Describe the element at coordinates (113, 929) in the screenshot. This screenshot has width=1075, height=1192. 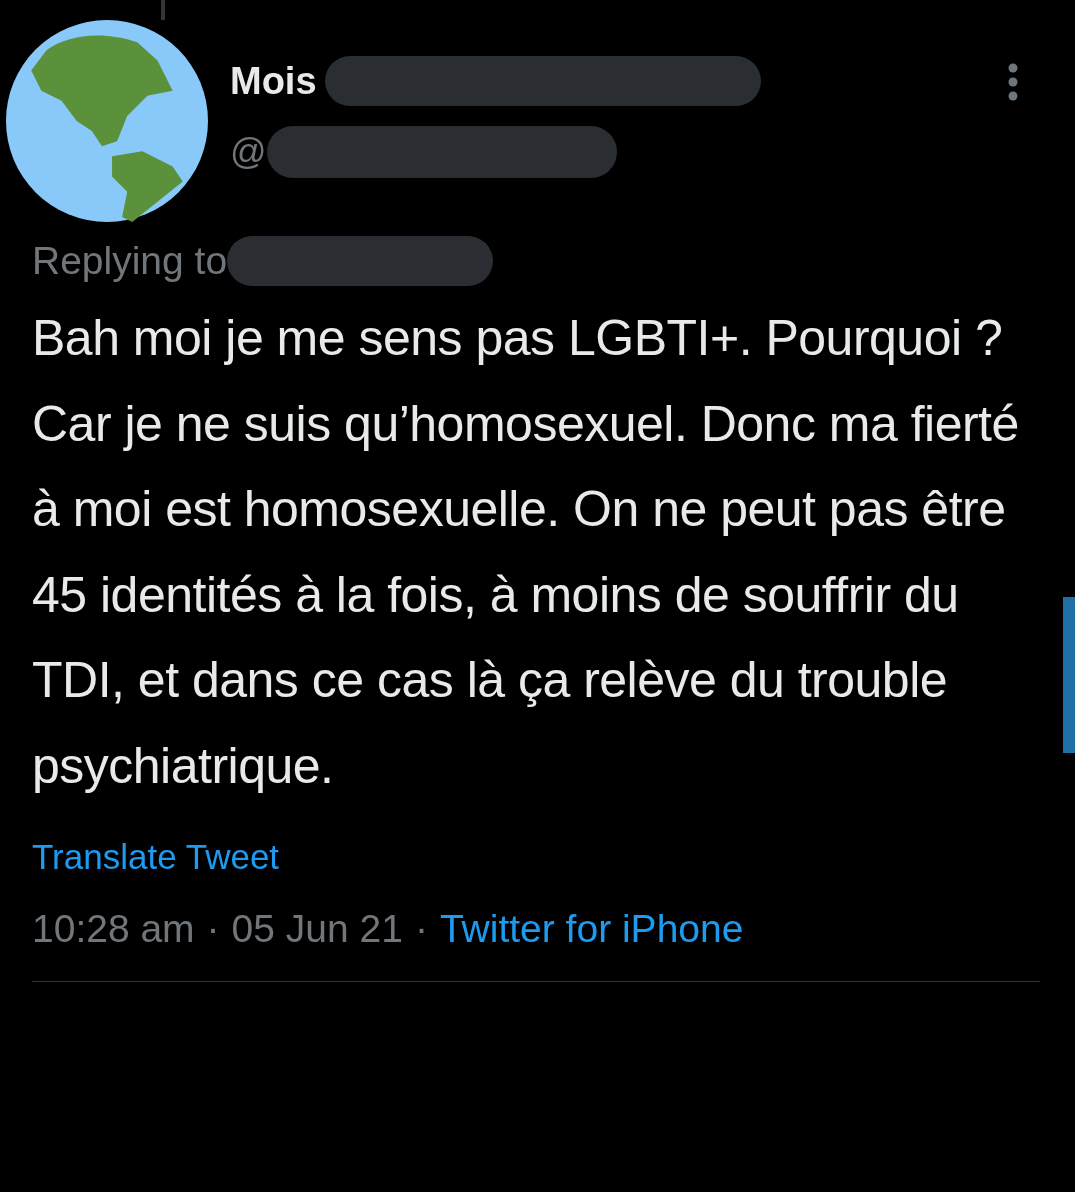
I see `tweet-time: 10:28 am` at that location.